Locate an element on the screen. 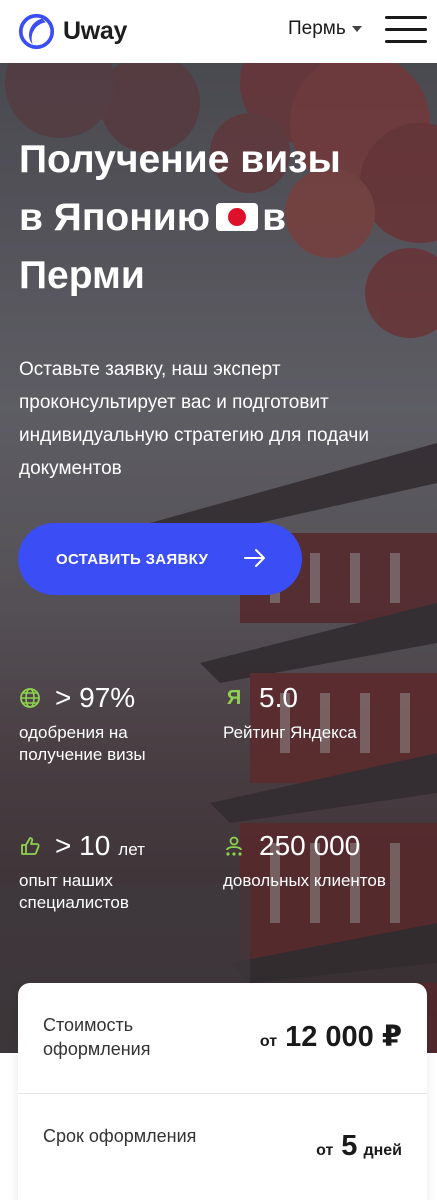  term-value: 5 is located at coordinates (349, 1146).